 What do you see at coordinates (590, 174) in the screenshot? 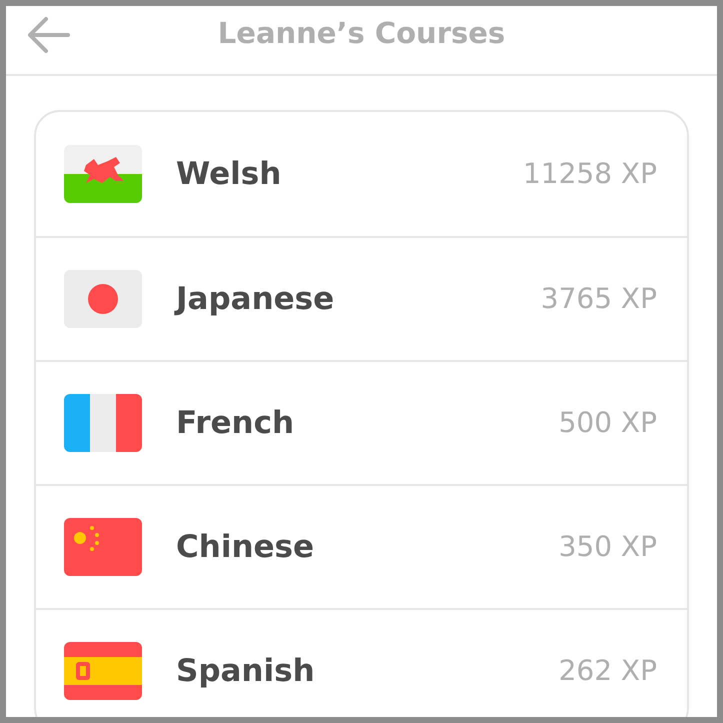
I see `xp-count: 11258 XP` at bounding box center [590, 174].